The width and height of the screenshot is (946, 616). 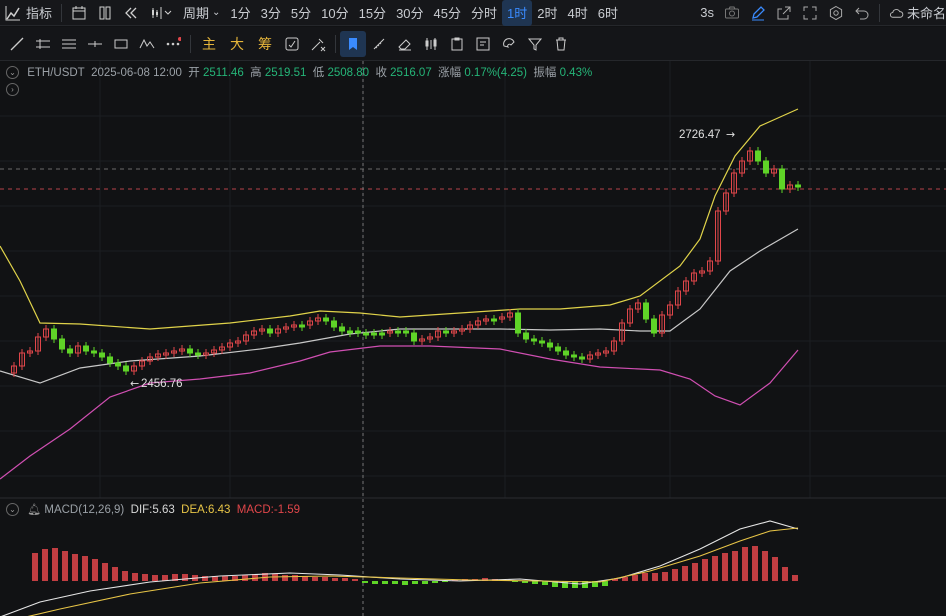 What do you see at coordinates (334, 13) in the screenshot?
I see `interval-10m: 10分` at bounding box center [334, 13].